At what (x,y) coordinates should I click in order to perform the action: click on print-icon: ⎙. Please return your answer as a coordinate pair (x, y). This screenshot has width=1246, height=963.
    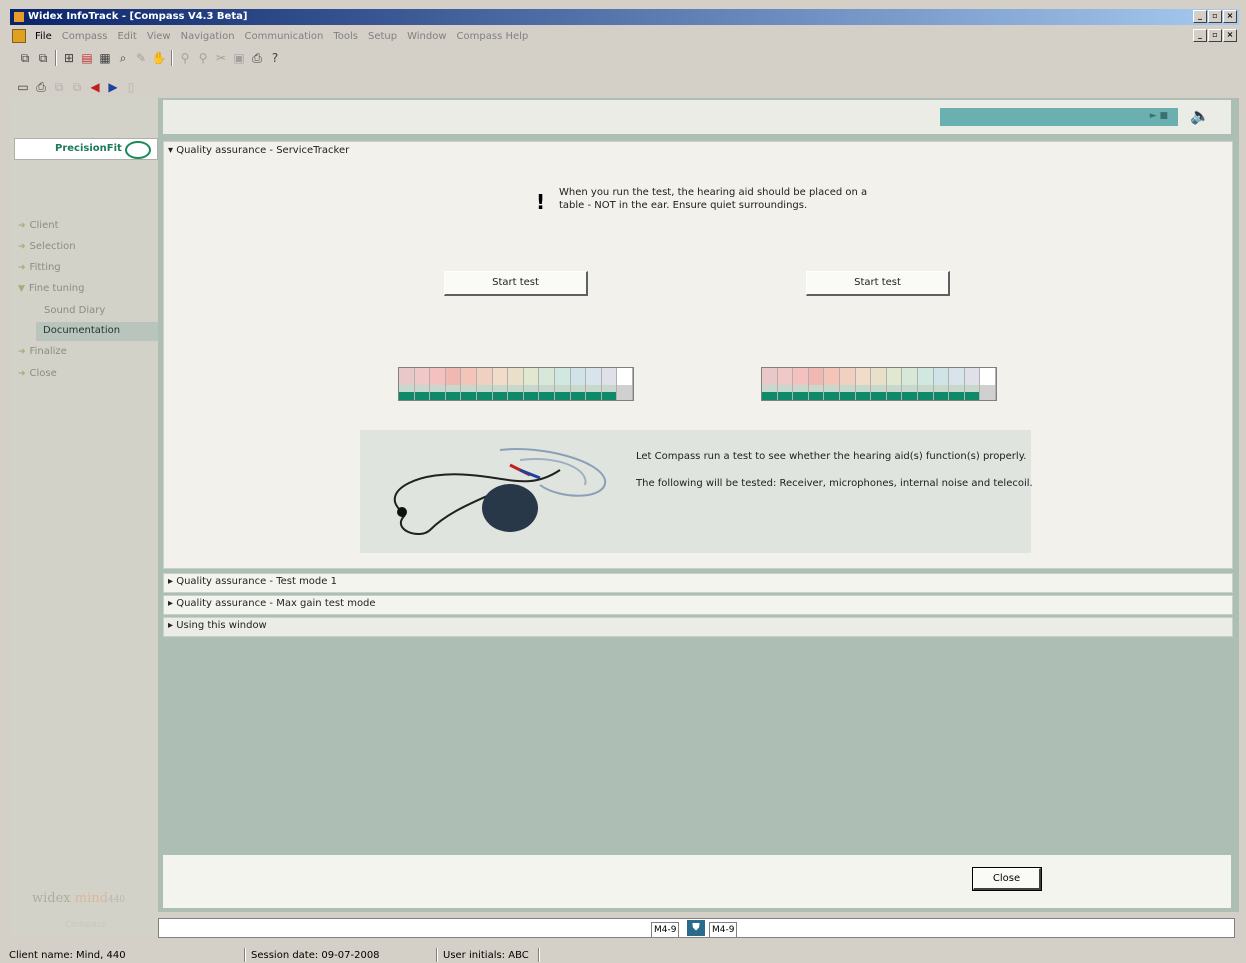
    Looking at the image, I should click on (41, 87).